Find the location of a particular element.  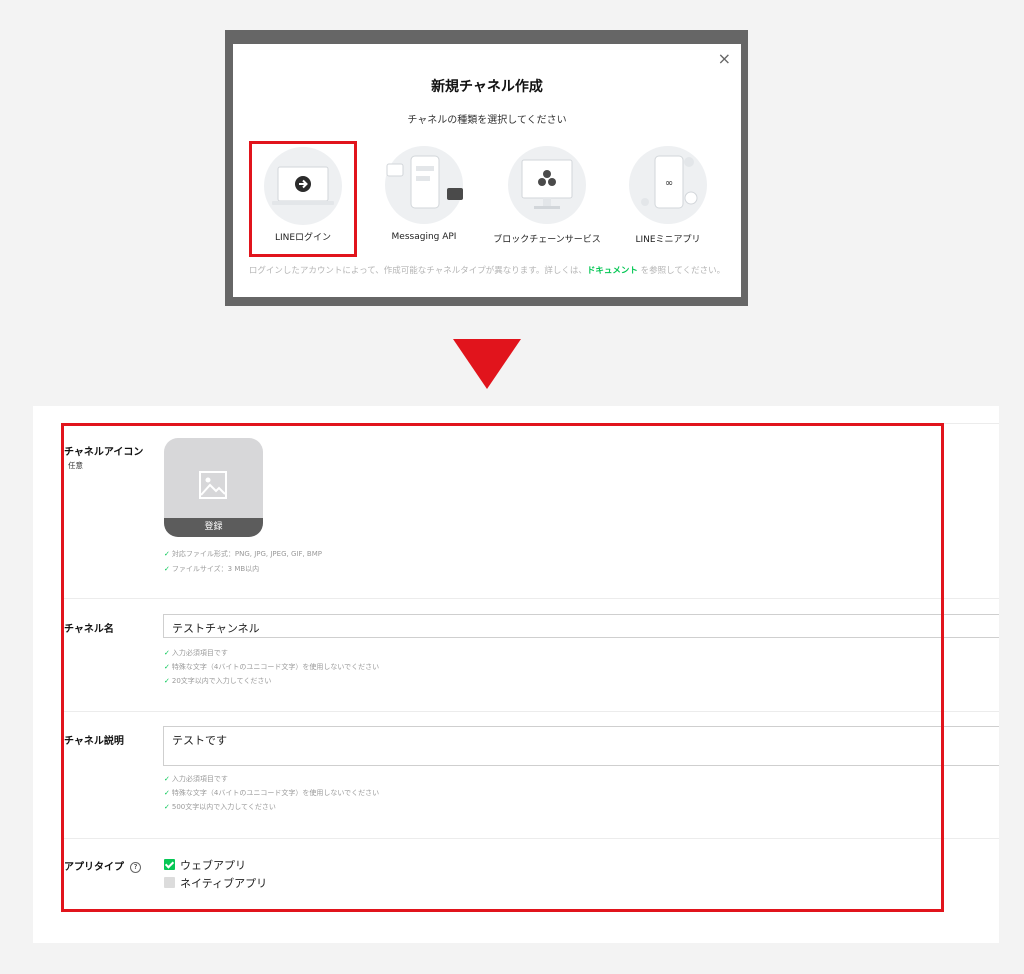

image-icon is located at coordinates (213, 485).